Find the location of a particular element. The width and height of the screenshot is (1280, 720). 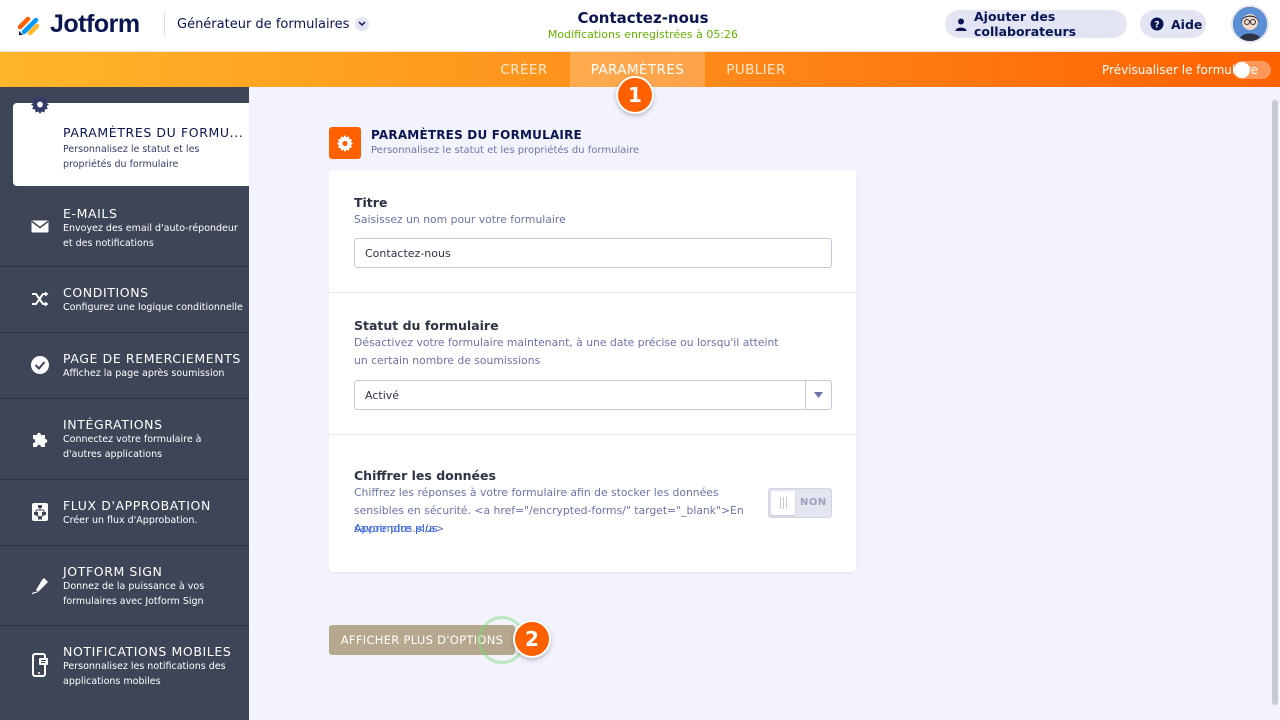

add-collaborators-label: Ajouter des collaborateurs is located at coordinates (1025, 24).